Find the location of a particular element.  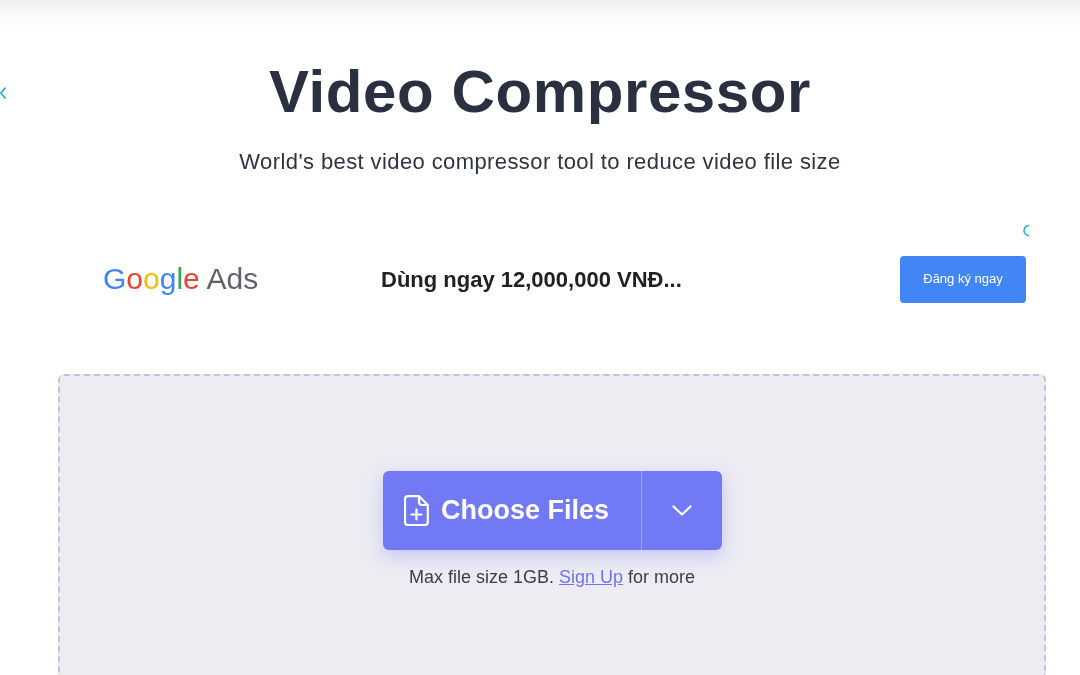

ad-brand-logo: Google Ads is located at coordinates (181, 279).